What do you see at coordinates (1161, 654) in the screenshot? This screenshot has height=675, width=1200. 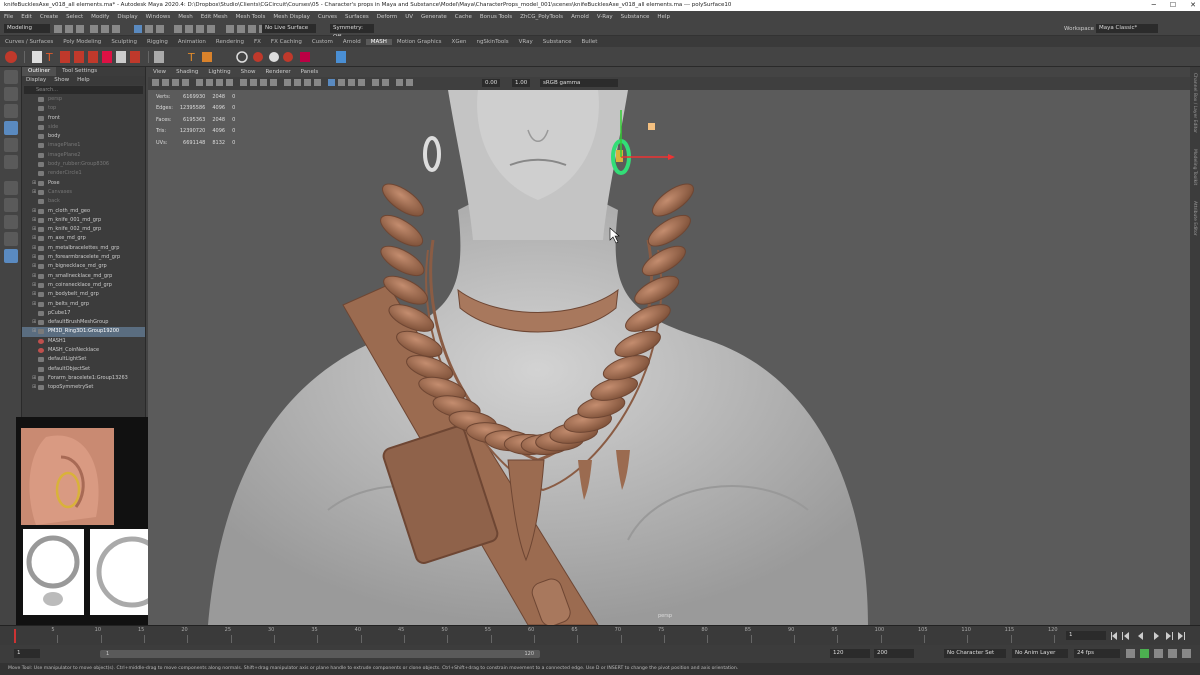 I see `range-bar-icons` at bounding box center [1161, 654].